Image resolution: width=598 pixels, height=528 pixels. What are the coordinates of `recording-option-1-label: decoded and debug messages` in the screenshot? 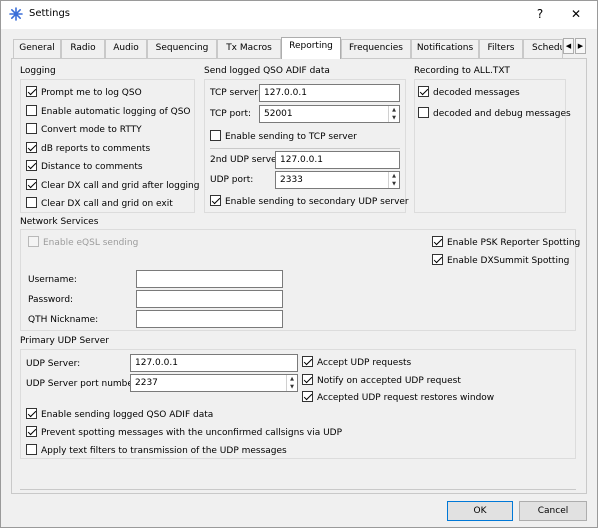 It's located at (502, 114).